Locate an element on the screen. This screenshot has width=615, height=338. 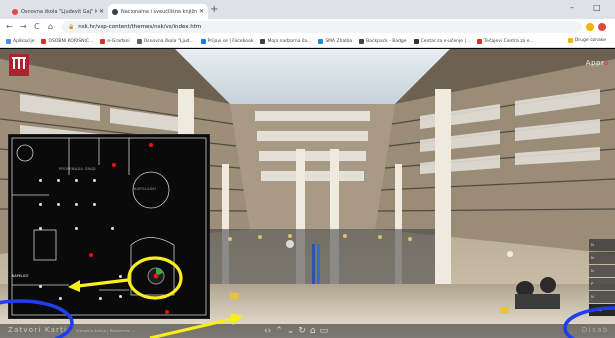
folder-icon is located at coordinates (570, 40).